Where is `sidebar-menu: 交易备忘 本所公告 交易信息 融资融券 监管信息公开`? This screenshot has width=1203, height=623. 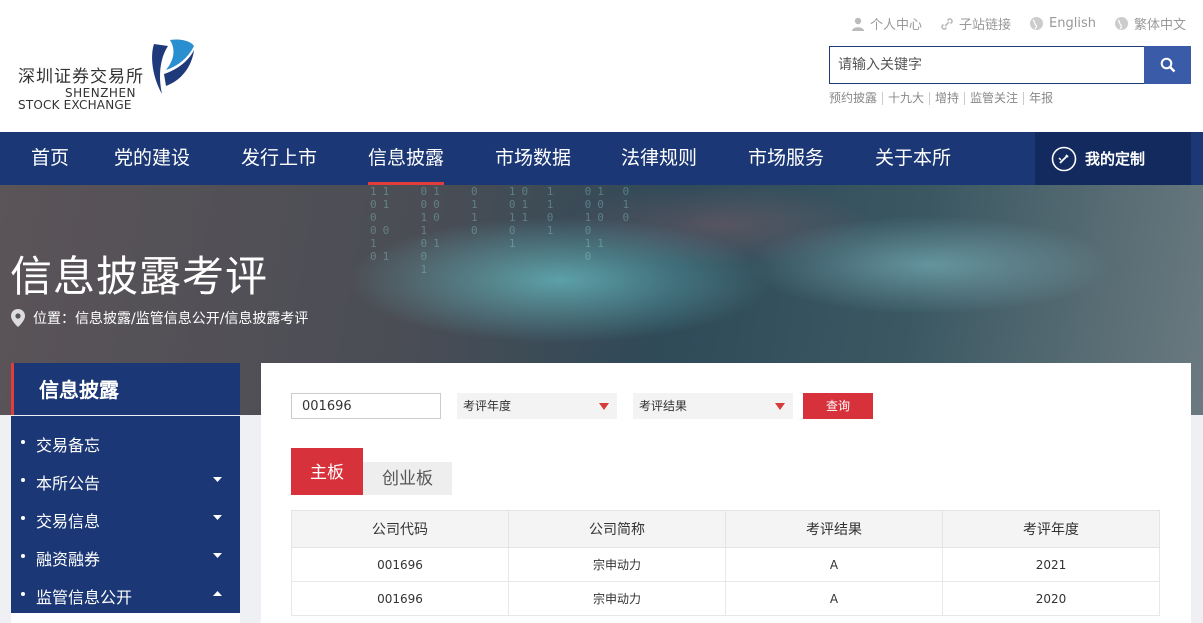
sidebar-menu: 交易备忘 本所公告 交易信息 融资融券 监管信息公开 is located at coordinates (125, 514).